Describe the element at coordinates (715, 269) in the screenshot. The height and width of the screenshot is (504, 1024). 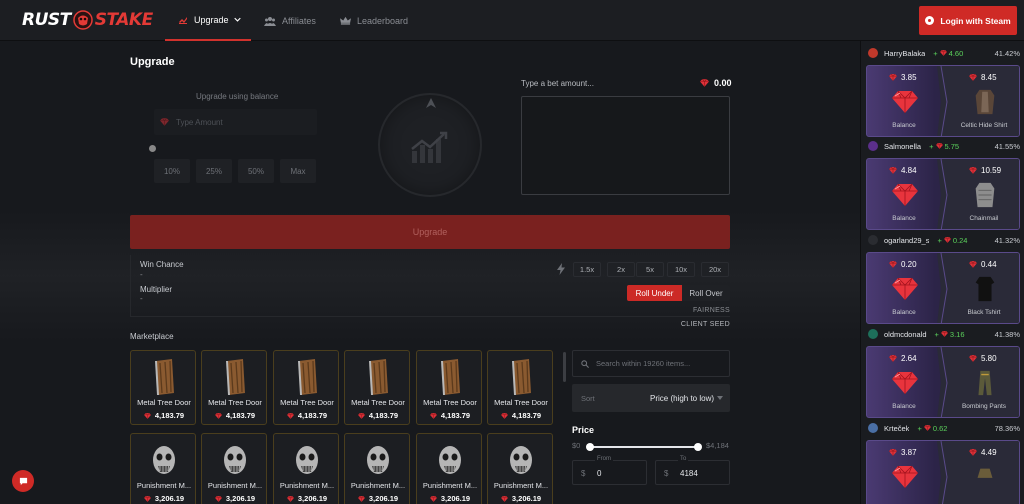
I see `multiplier-20x-button: 20x` at that location.